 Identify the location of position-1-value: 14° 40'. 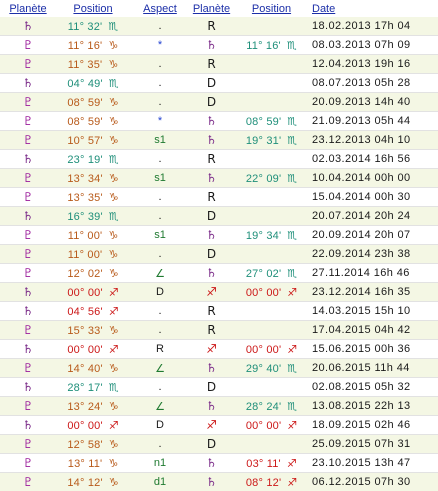
(84, 369).